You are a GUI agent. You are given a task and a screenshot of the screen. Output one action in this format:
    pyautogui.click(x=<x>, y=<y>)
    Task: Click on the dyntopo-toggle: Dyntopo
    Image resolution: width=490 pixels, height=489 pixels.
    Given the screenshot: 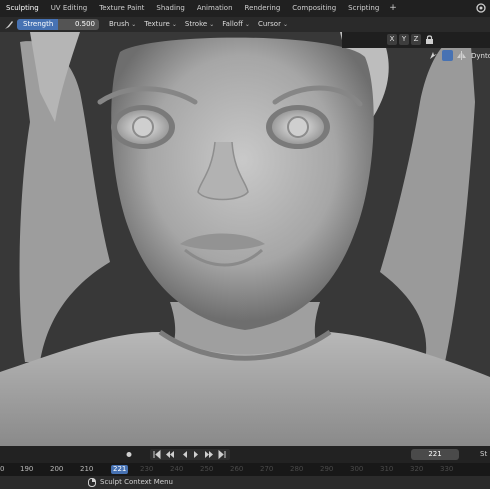 What is the action you would take?
    pyautogui.click(x=480, y=56)
    